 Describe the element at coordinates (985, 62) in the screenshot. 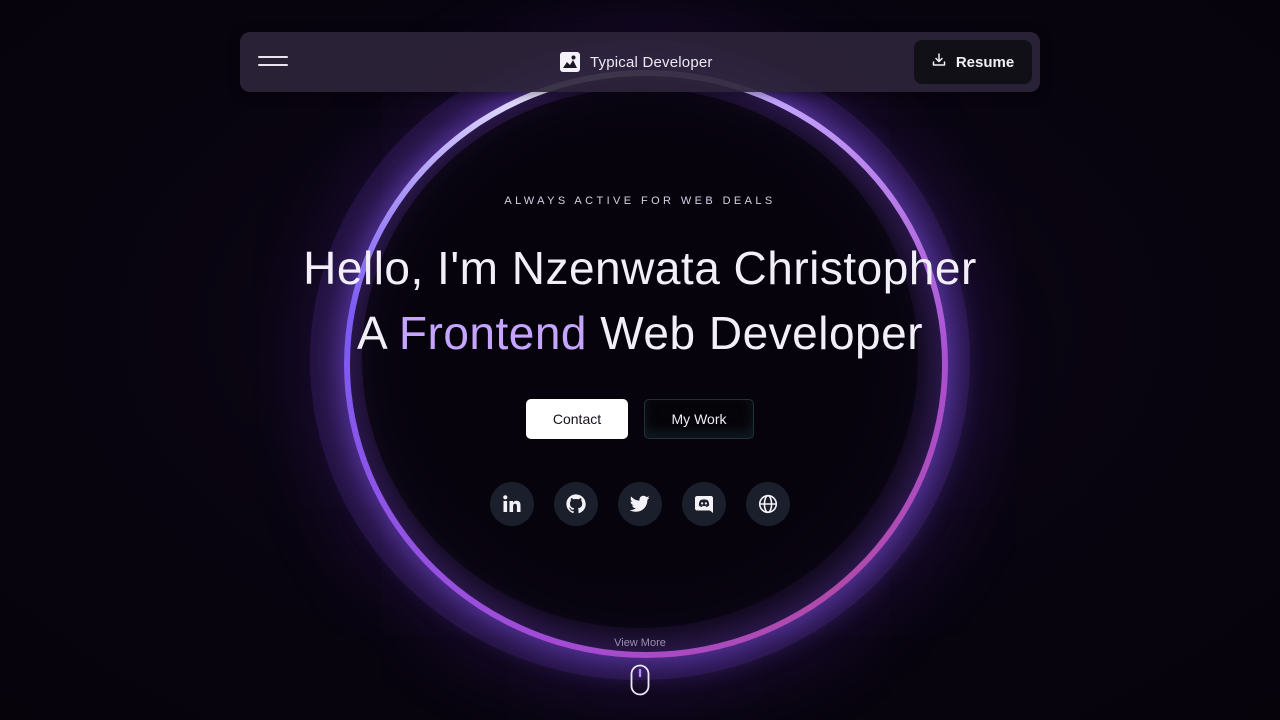

I see `resume-label: Resume` at that location.